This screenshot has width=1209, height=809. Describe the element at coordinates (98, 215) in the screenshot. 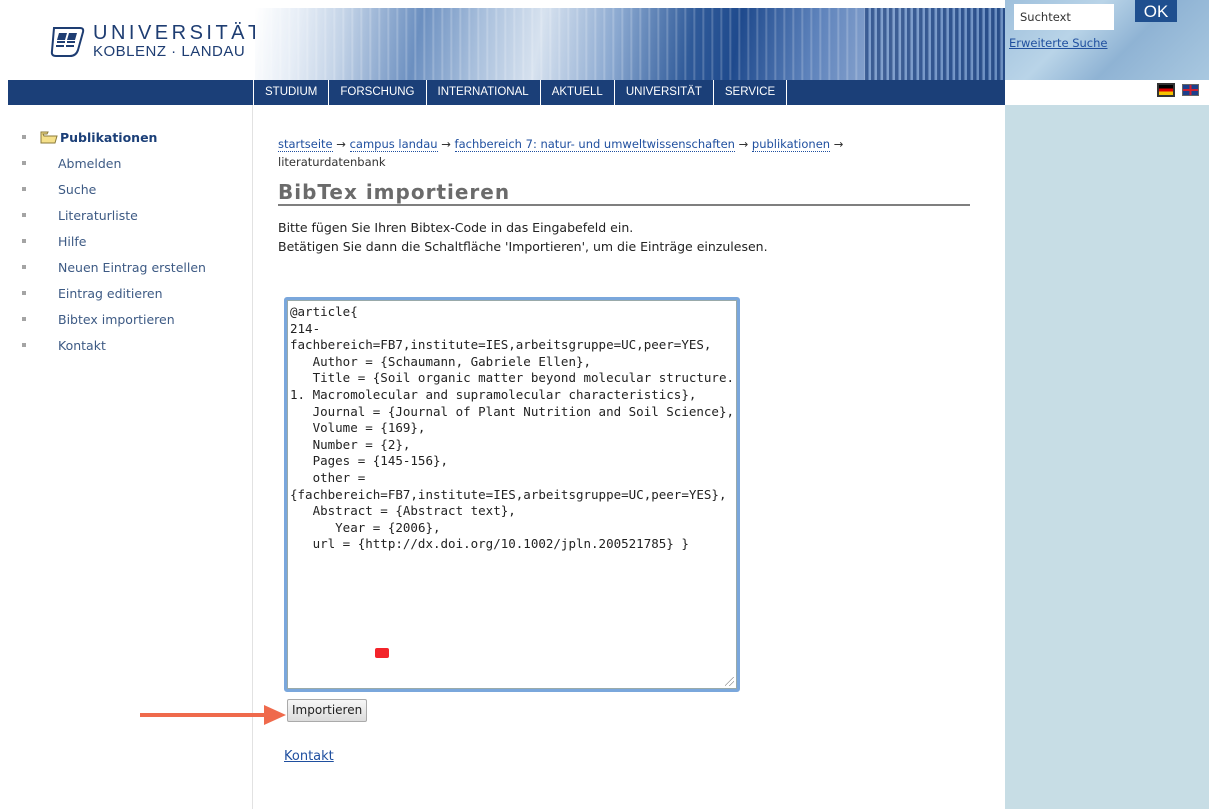

I see `sidebar-item-label: Literaturliste` at that location.